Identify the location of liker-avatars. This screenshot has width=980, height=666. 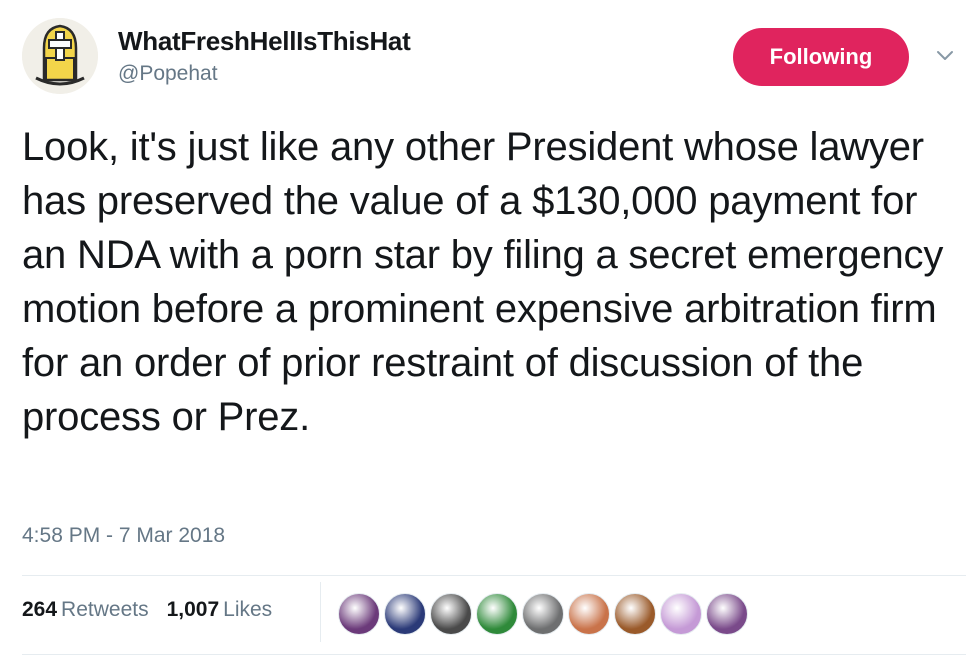
(543, 614).